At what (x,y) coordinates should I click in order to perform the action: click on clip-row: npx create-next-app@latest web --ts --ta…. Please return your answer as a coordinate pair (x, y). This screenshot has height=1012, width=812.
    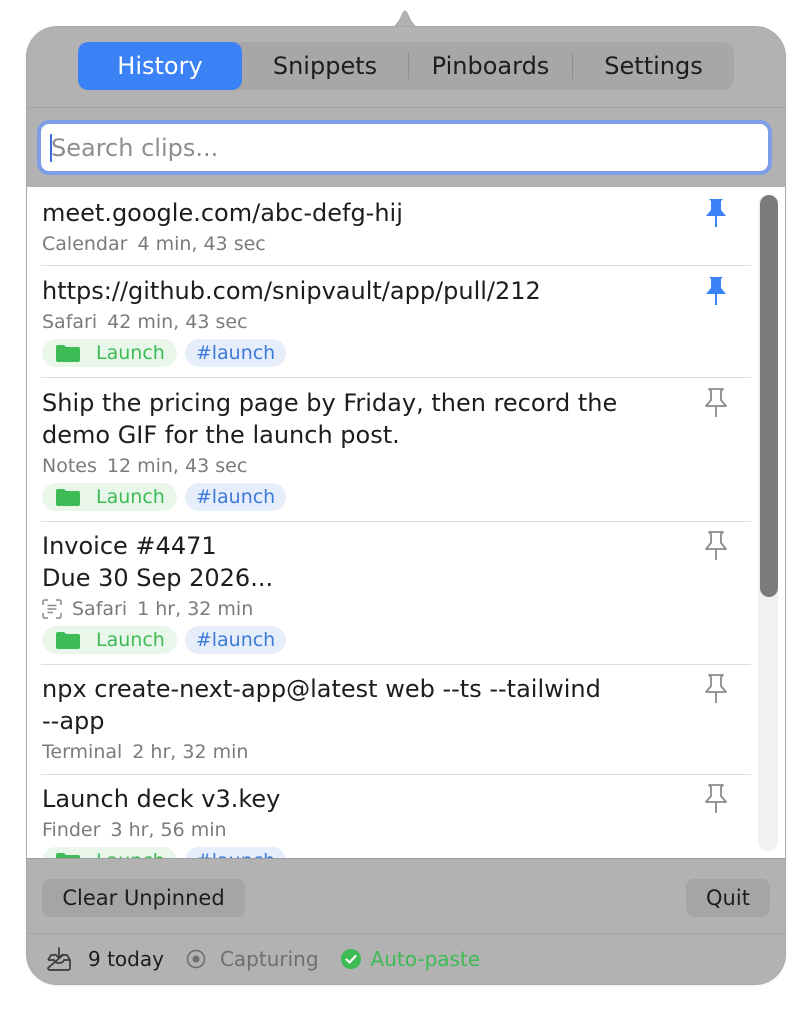
    Looking at the image, I should click on (389, 719).